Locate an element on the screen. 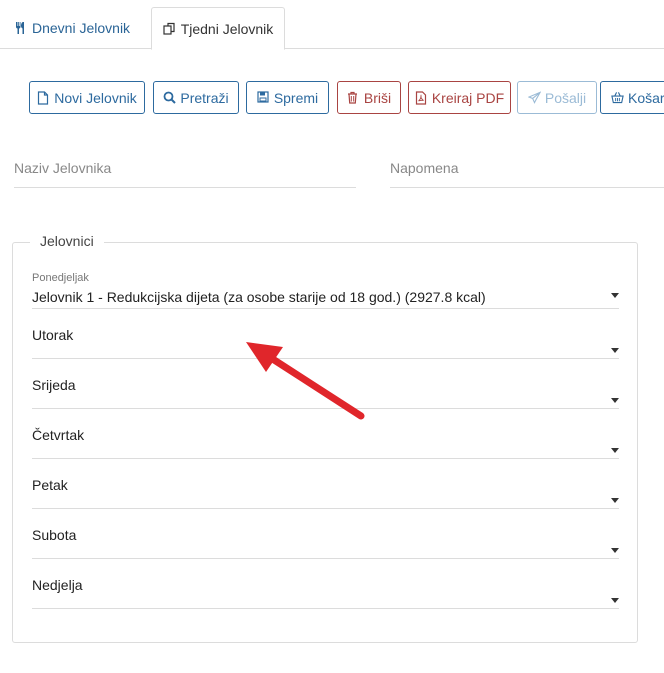 The image size is (664, 673). save-label: Spremi is located at coordinates (296, 97).